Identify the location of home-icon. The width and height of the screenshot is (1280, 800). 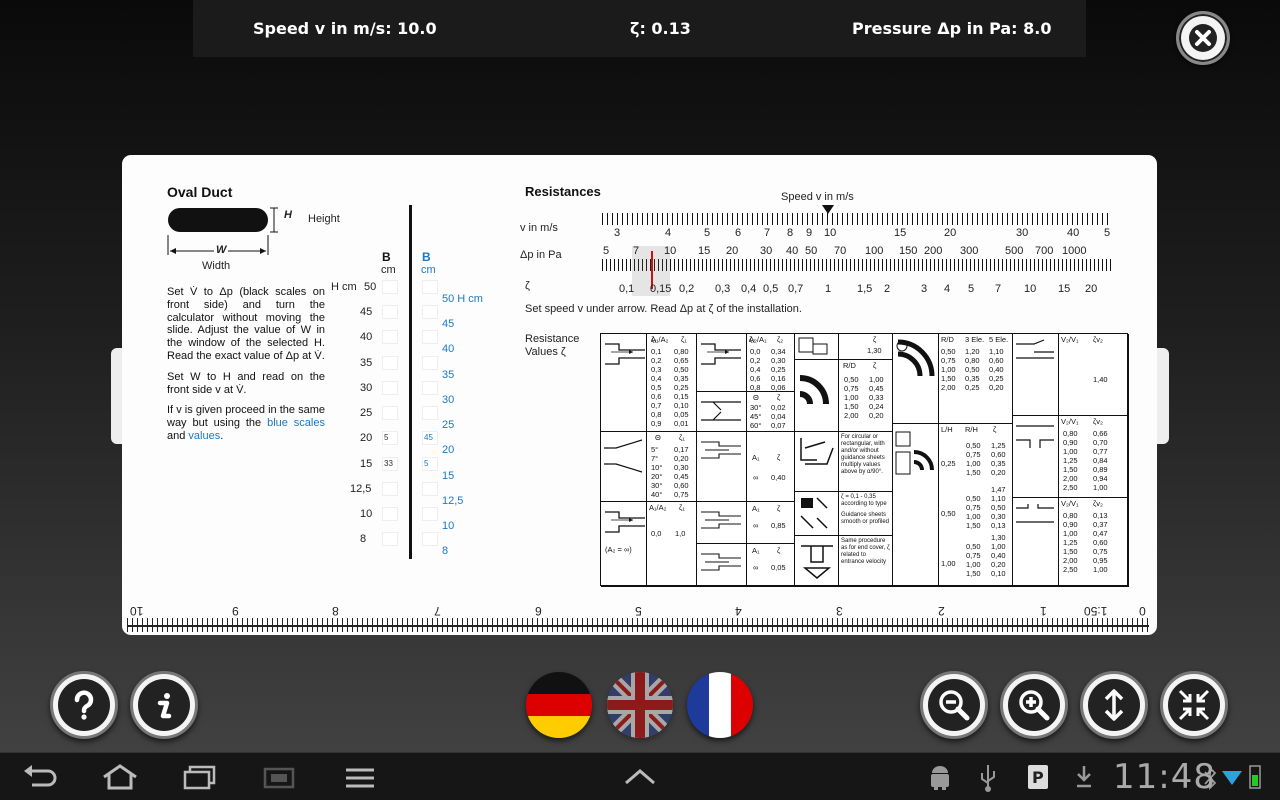
(120, 777).